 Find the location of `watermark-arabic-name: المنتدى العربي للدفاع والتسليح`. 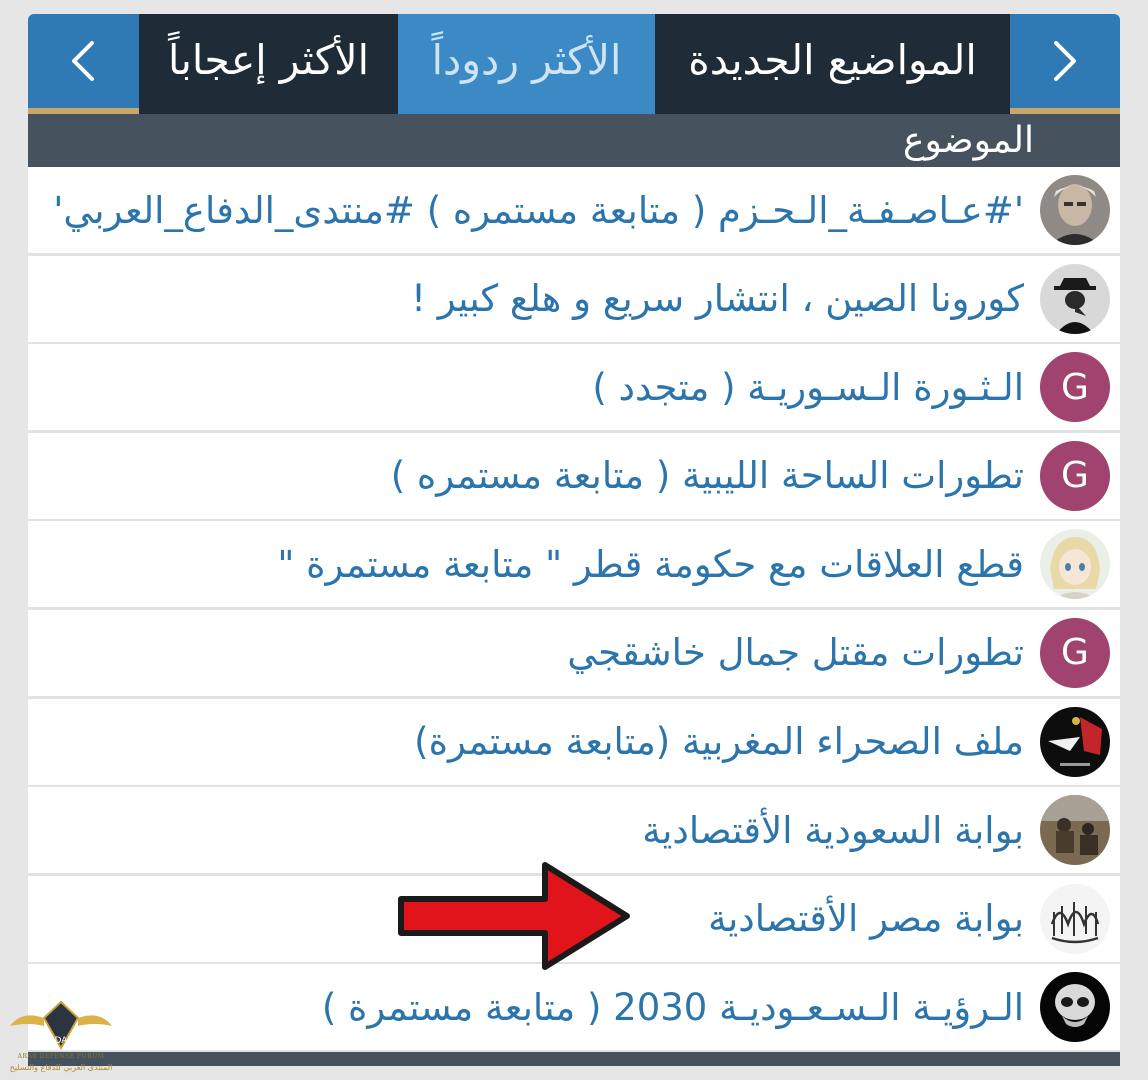

watermark-arabic-name: المنتدى العربي للدفاع والتسليح is located at coordinates (61, 1067).